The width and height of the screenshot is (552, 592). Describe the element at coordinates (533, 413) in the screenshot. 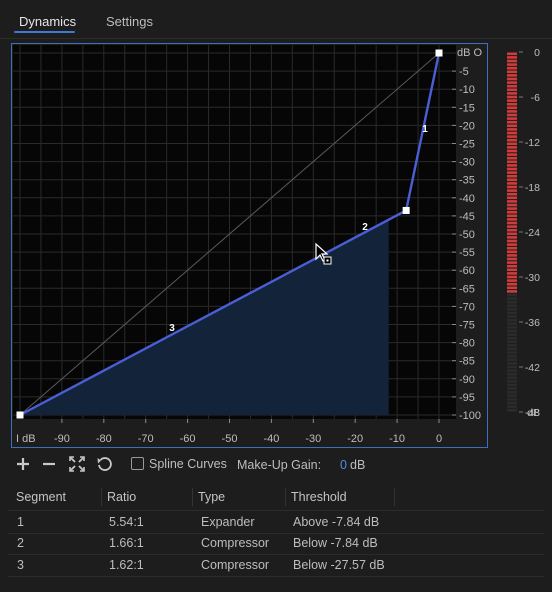

I see `meter-unit-label: dB` at that location.